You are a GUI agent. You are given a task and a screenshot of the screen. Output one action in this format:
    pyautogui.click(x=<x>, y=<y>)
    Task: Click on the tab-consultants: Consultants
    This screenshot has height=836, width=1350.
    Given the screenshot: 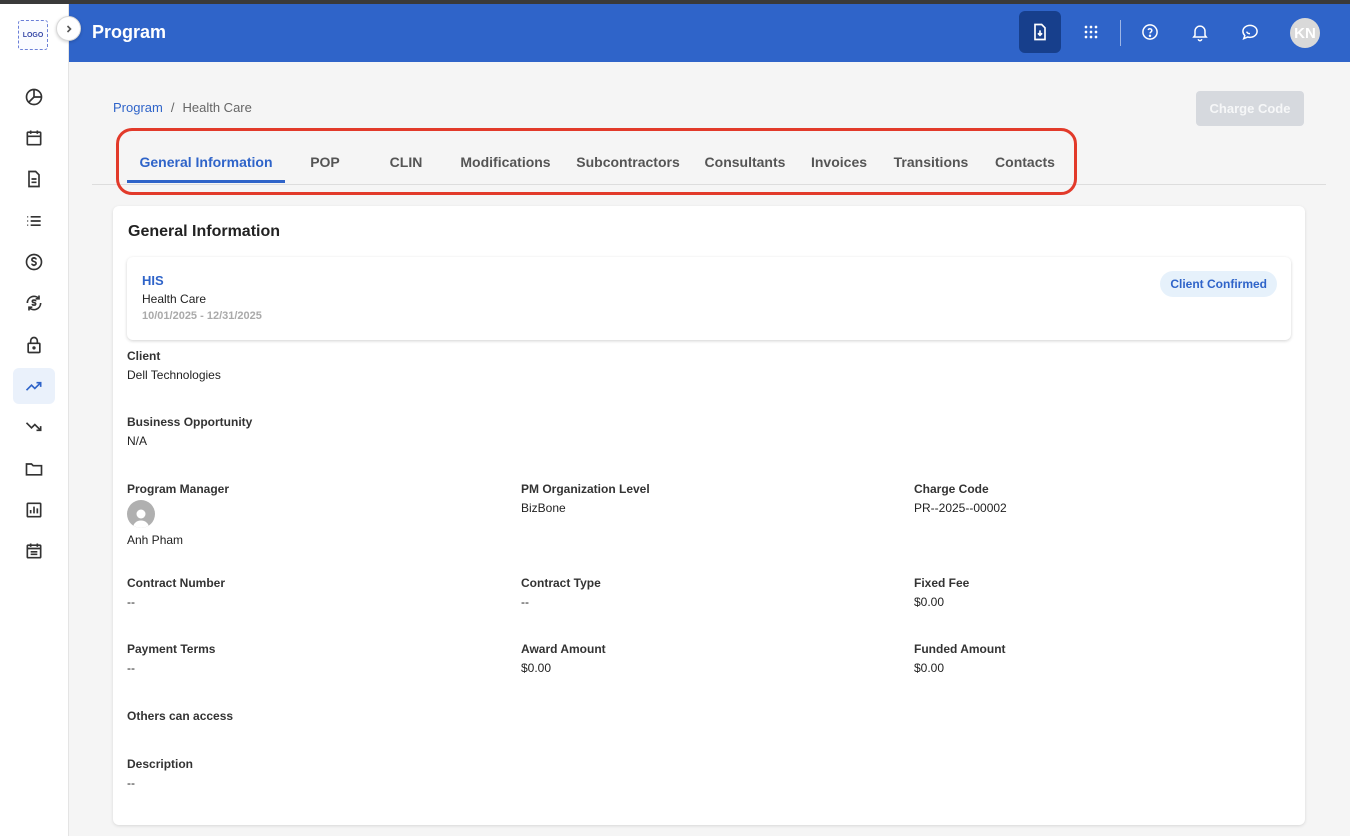 What is the action you would take?
    pyautogui.click(x=745, y=163)
    